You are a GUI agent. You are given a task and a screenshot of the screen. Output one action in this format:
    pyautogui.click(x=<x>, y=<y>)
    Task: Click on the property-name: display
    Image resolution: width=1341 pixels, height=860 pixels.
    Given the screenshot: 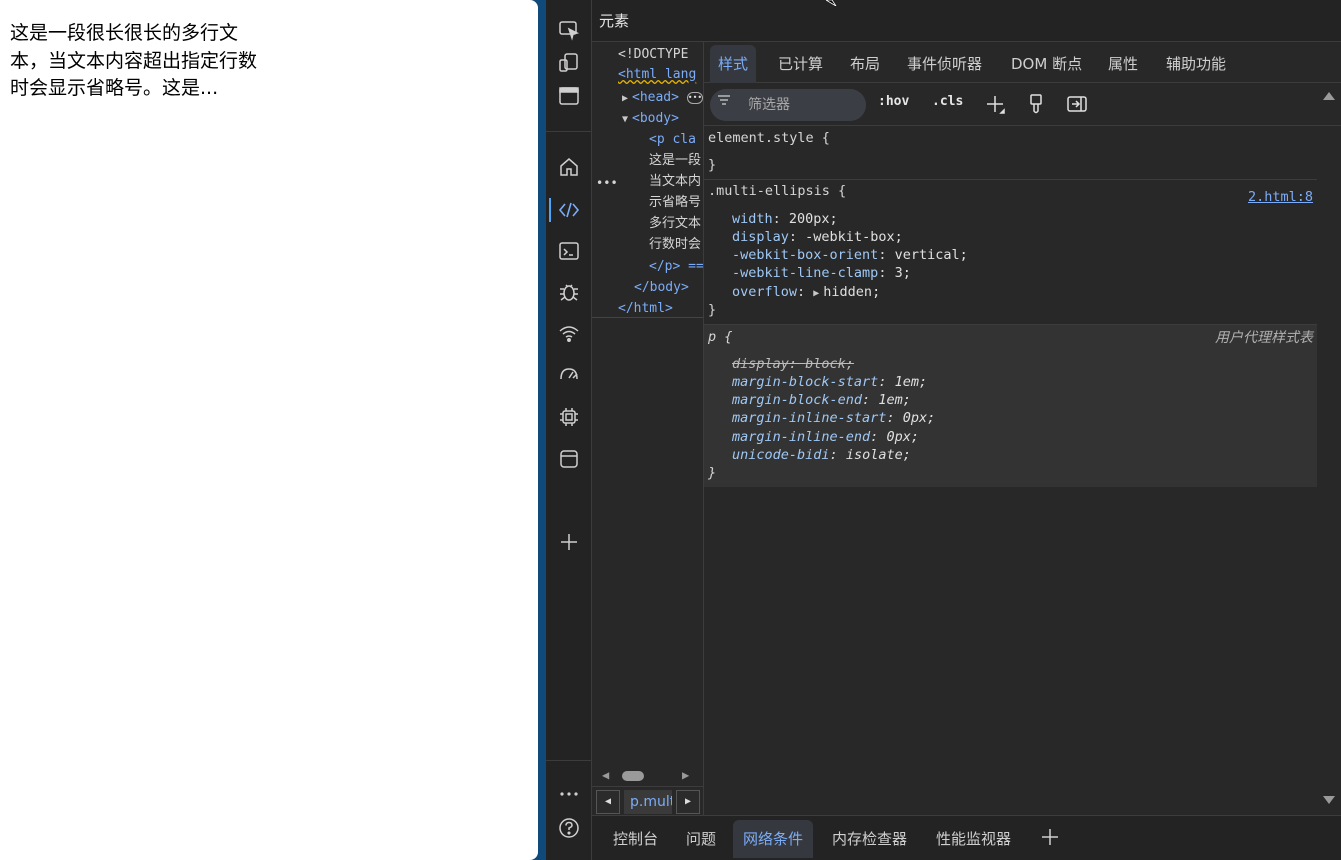 What is the action you would take?
    pyautogui.click(x=760, y=237)
    